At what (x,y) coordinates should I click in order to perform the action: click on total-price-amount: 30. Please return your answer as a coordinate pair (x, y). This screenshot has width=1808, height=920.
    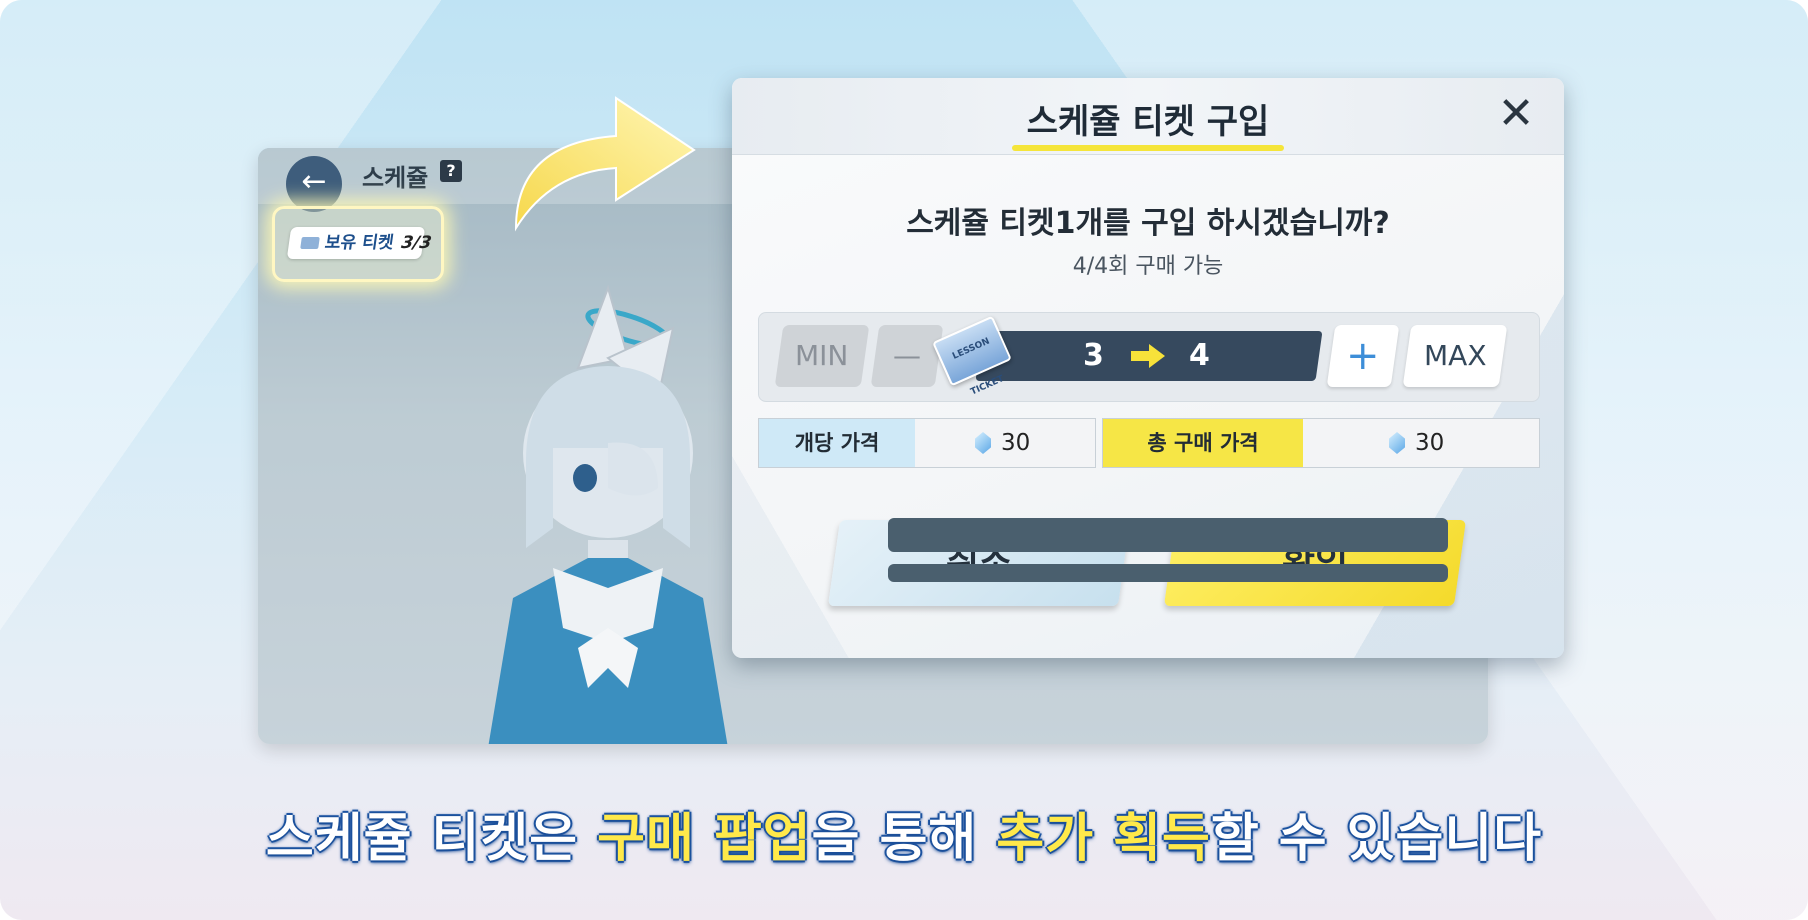
    Looking at the image, I should click on (1430, 443).